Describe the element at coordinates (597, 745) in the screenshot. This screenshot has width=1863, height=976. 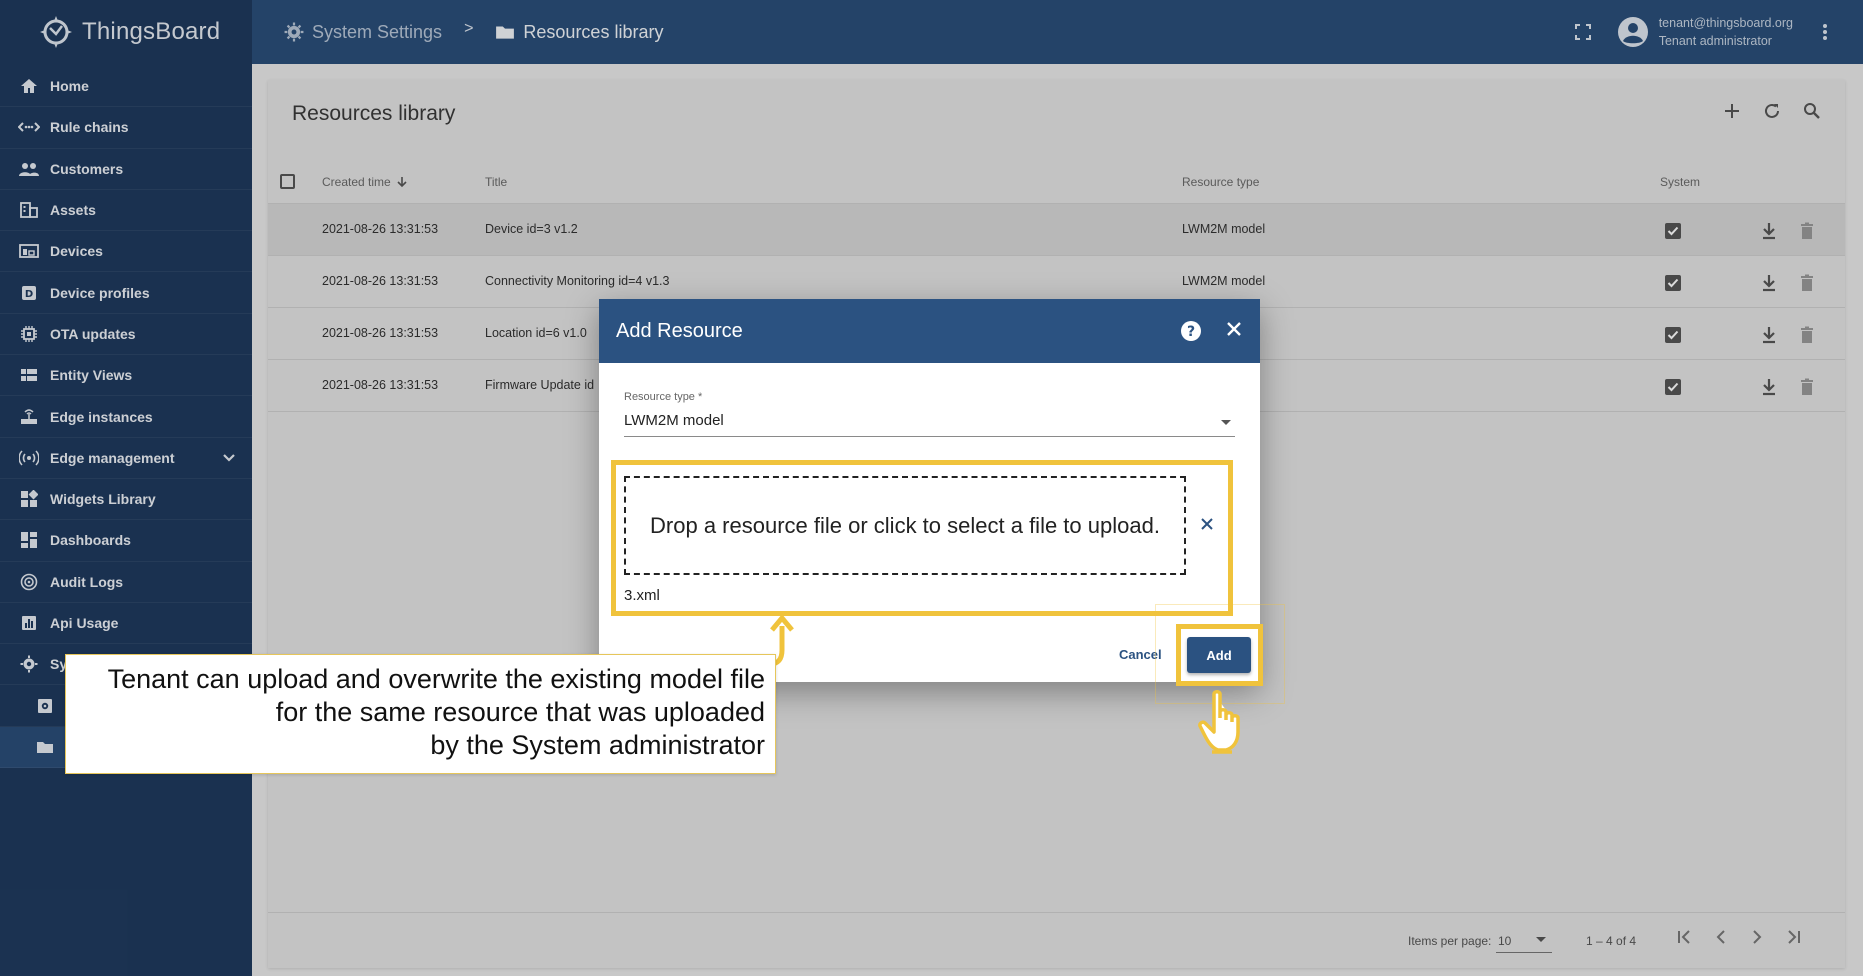
I see `callout-line: by the System administrator` at that location.